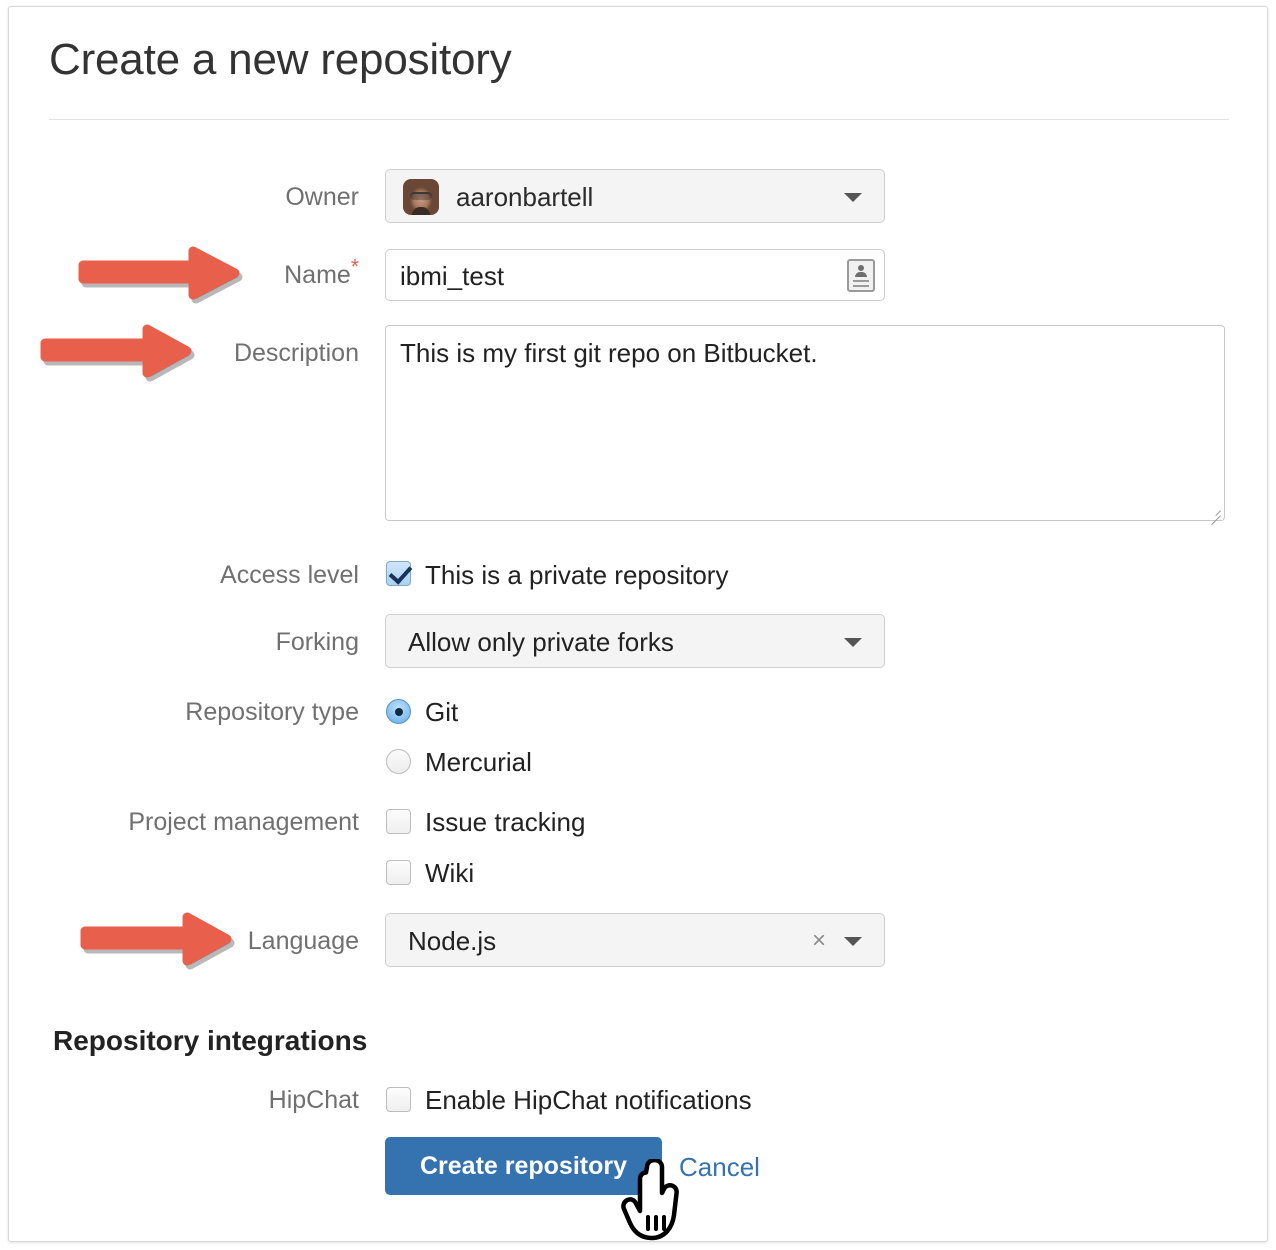 The image size is (1276, 1250). Describe the element at coordinates (523, 1166) in the screenshot. I see `create-repository-button: Create repository` at that location.